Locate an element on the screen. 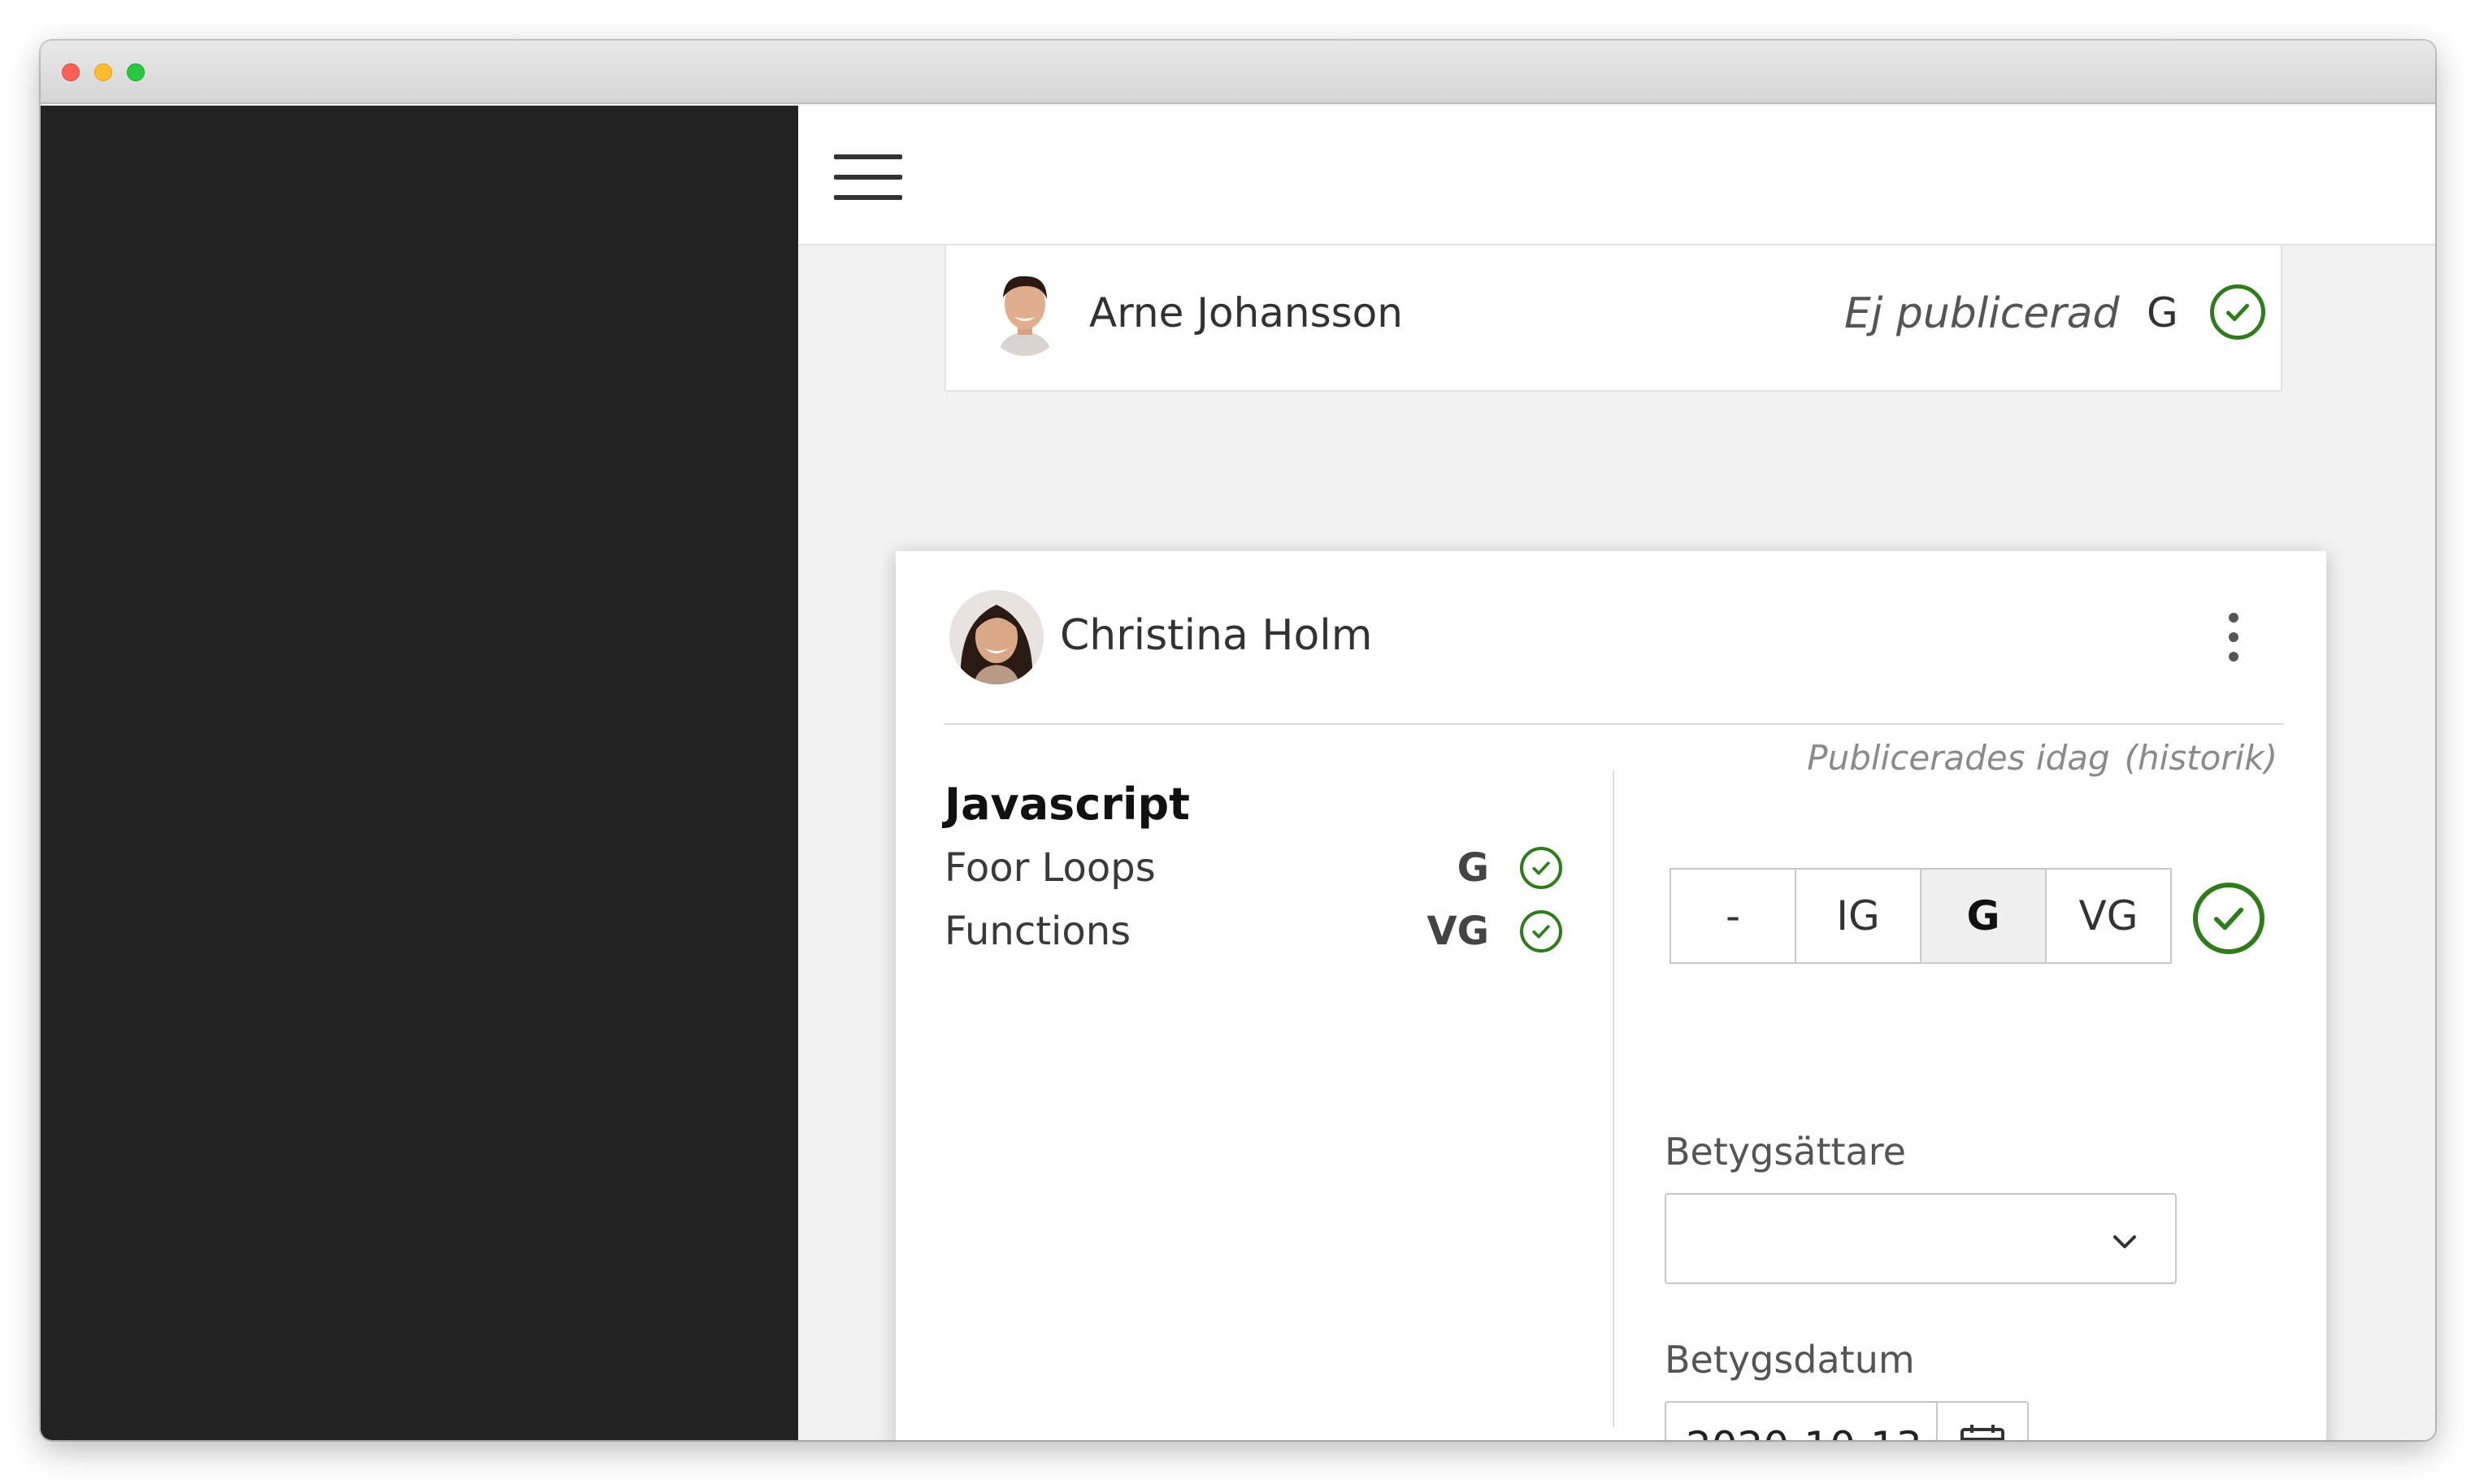  criterion-label: Functions is located at coordinates (1037, 931).